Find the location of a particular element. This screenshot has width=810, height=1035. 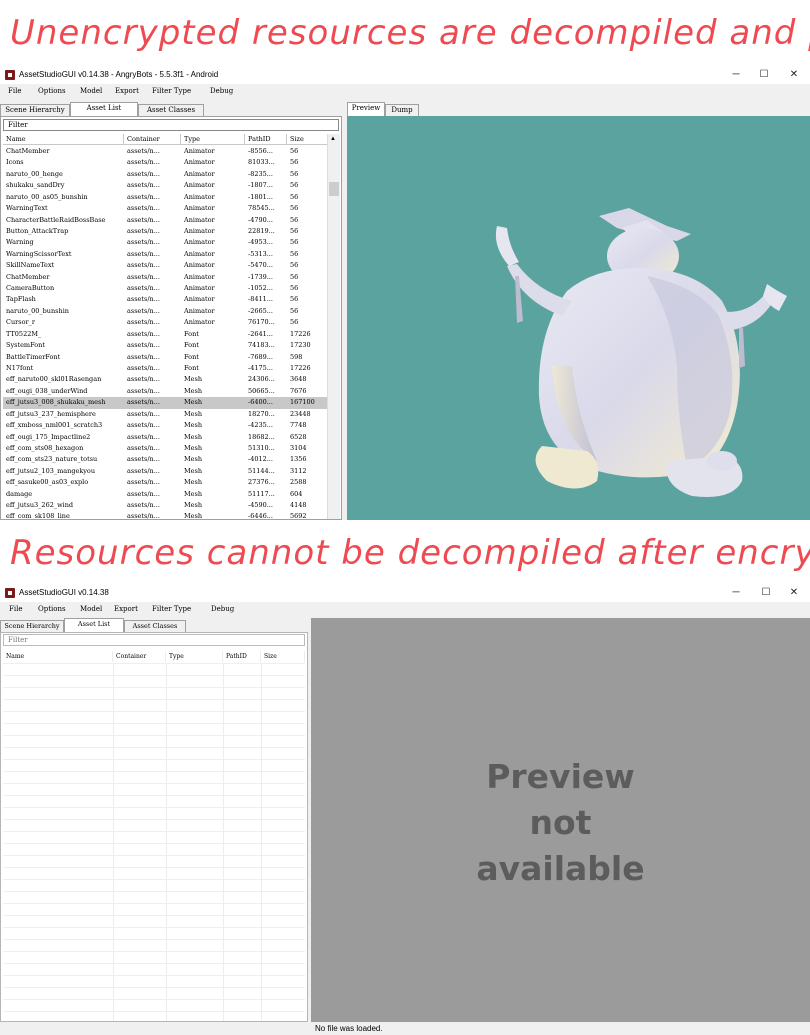

table-row: TT0522M_ assets/n... Font -2641... 17226 is located at coordinates (168, 334).